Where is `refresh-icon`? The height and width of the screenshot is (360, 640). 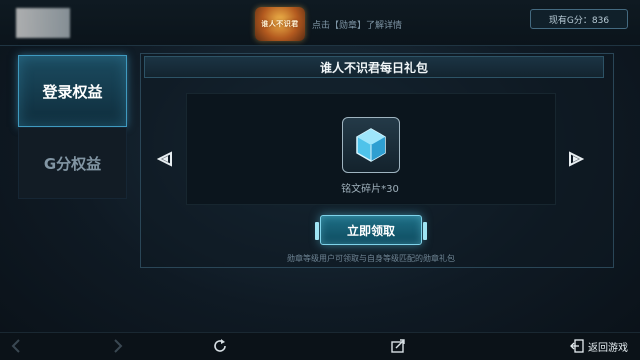
refresh-icon is located at coordinates (220, 346).